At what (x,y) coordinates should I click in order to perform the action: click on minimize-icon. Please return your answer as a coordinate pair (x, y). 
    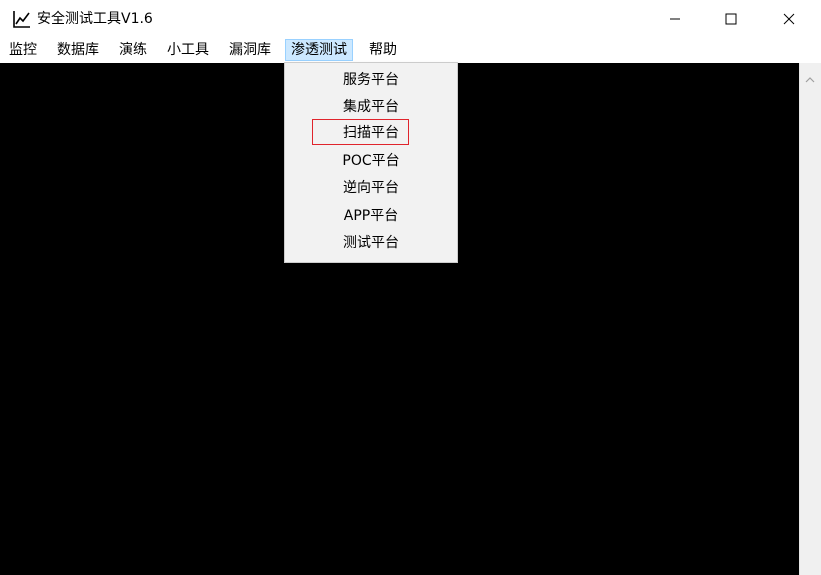
    Looking at the image, I should click on (675, 19).